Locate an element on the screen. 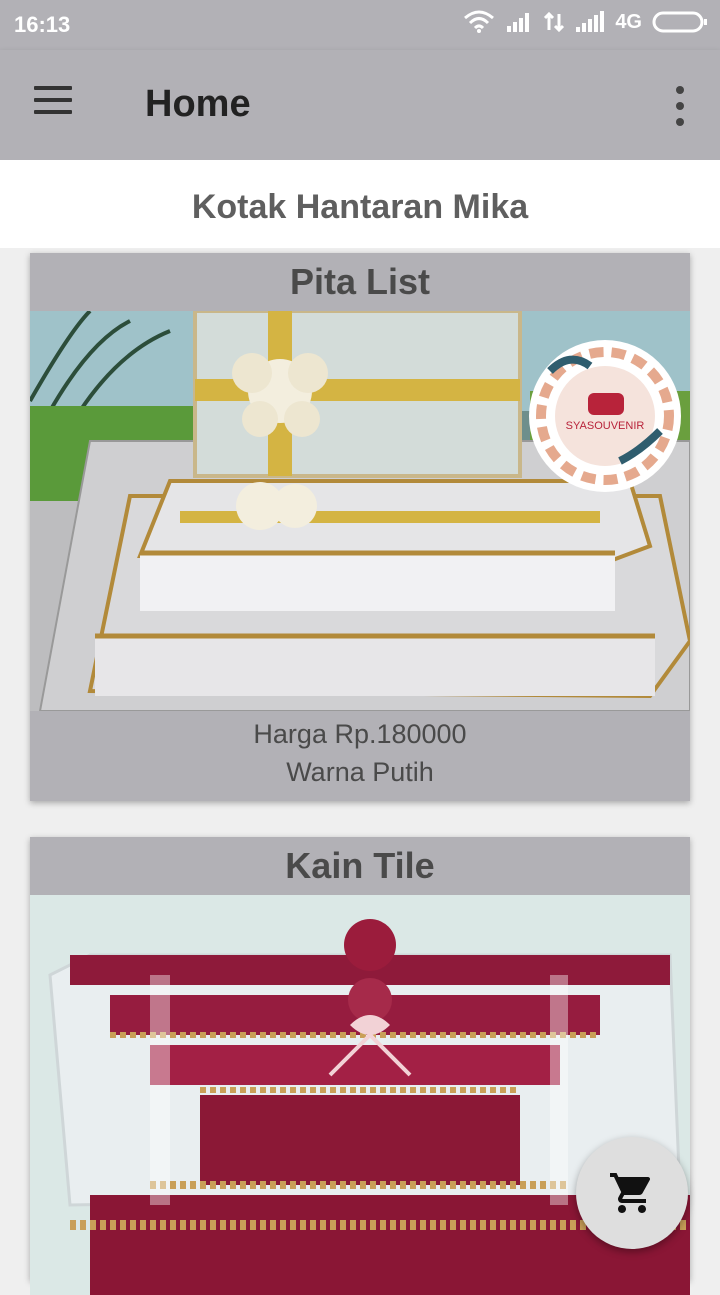  product-title: Pita List is located at coordinates (360, 281).